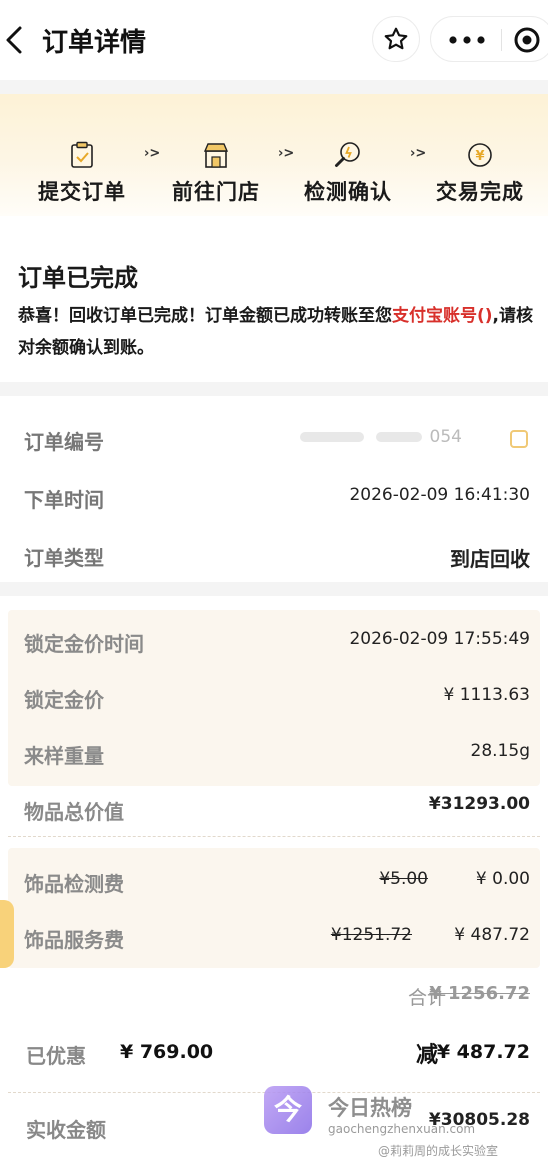 Image resolution: width=548 pixels, height=1170 pixels. Describe the element at coordinates (480, 192) in the screenshot. I see `step-label: 交易完成` at that location.